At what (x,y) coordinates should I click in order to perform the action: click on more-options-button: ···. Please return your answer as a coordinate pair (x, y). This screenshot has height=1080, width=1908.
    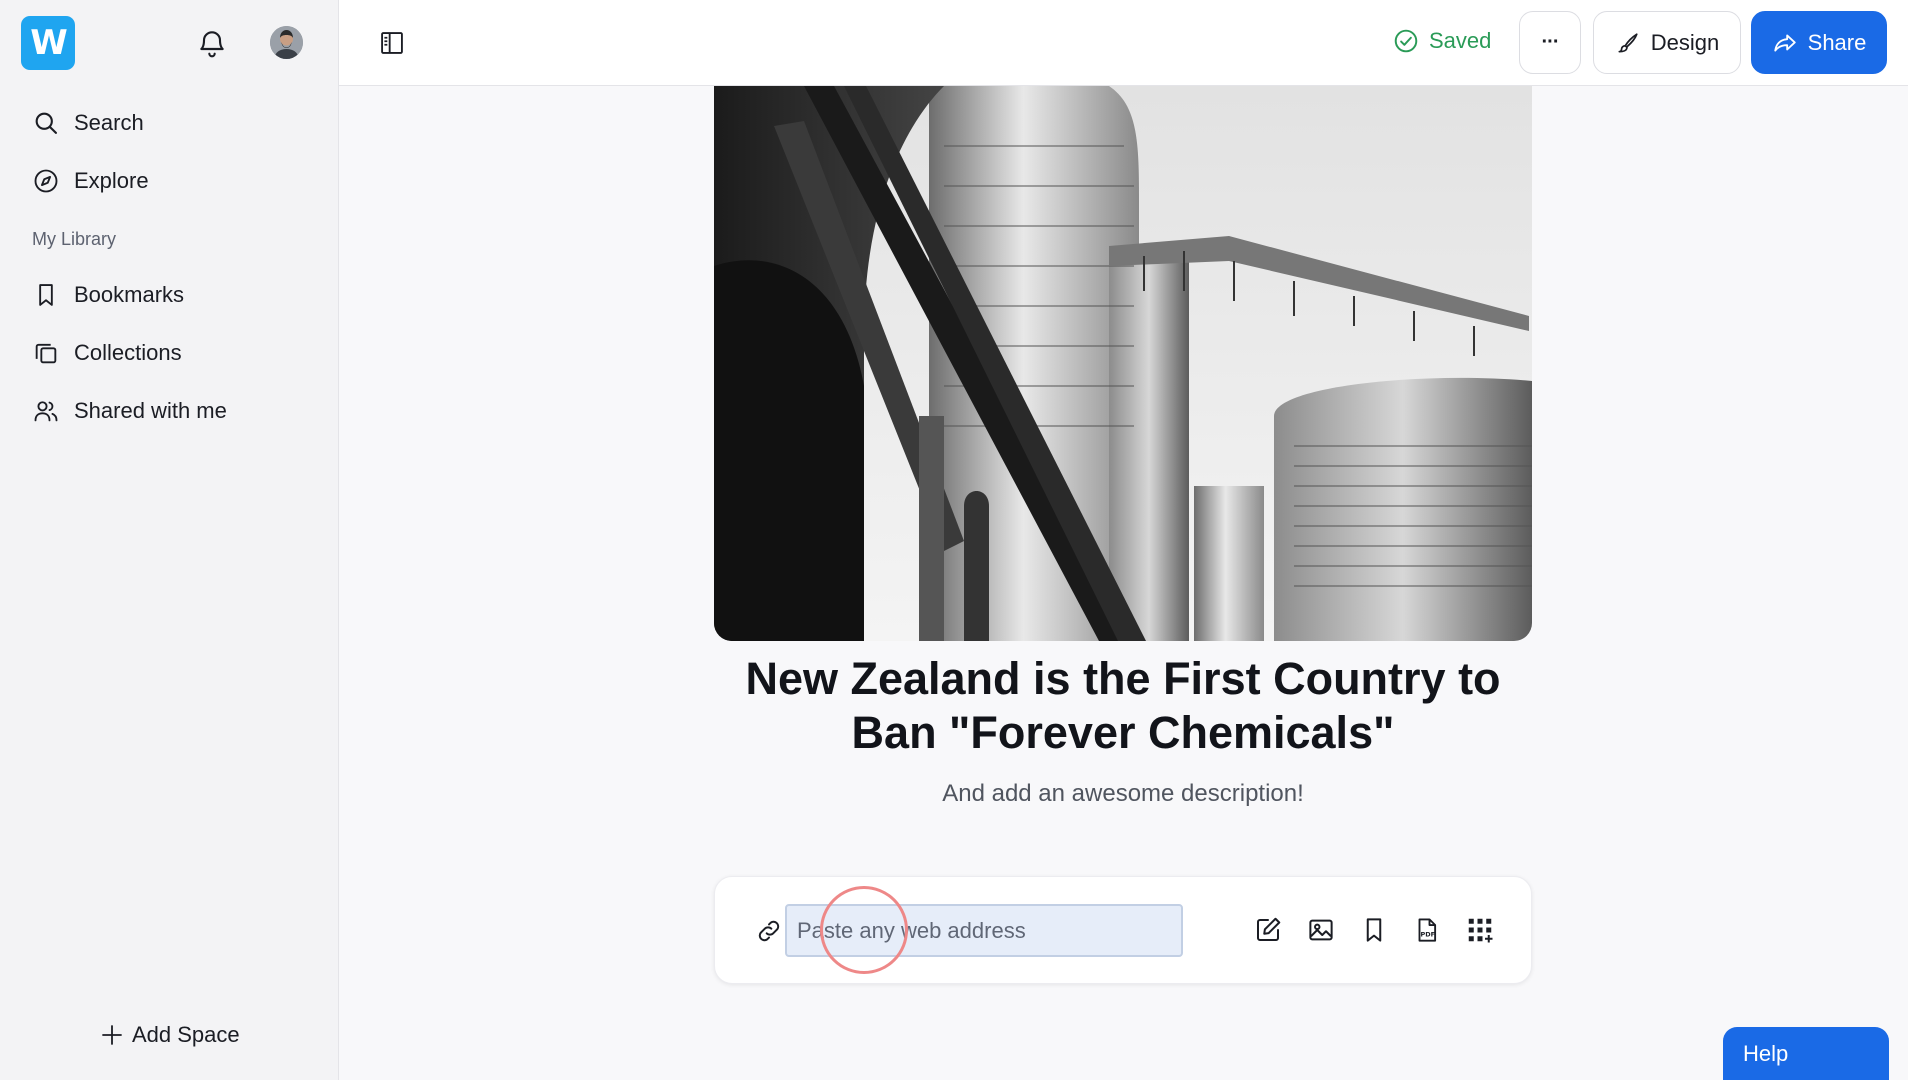
    Looking at the image, I should click on (1550, 42).